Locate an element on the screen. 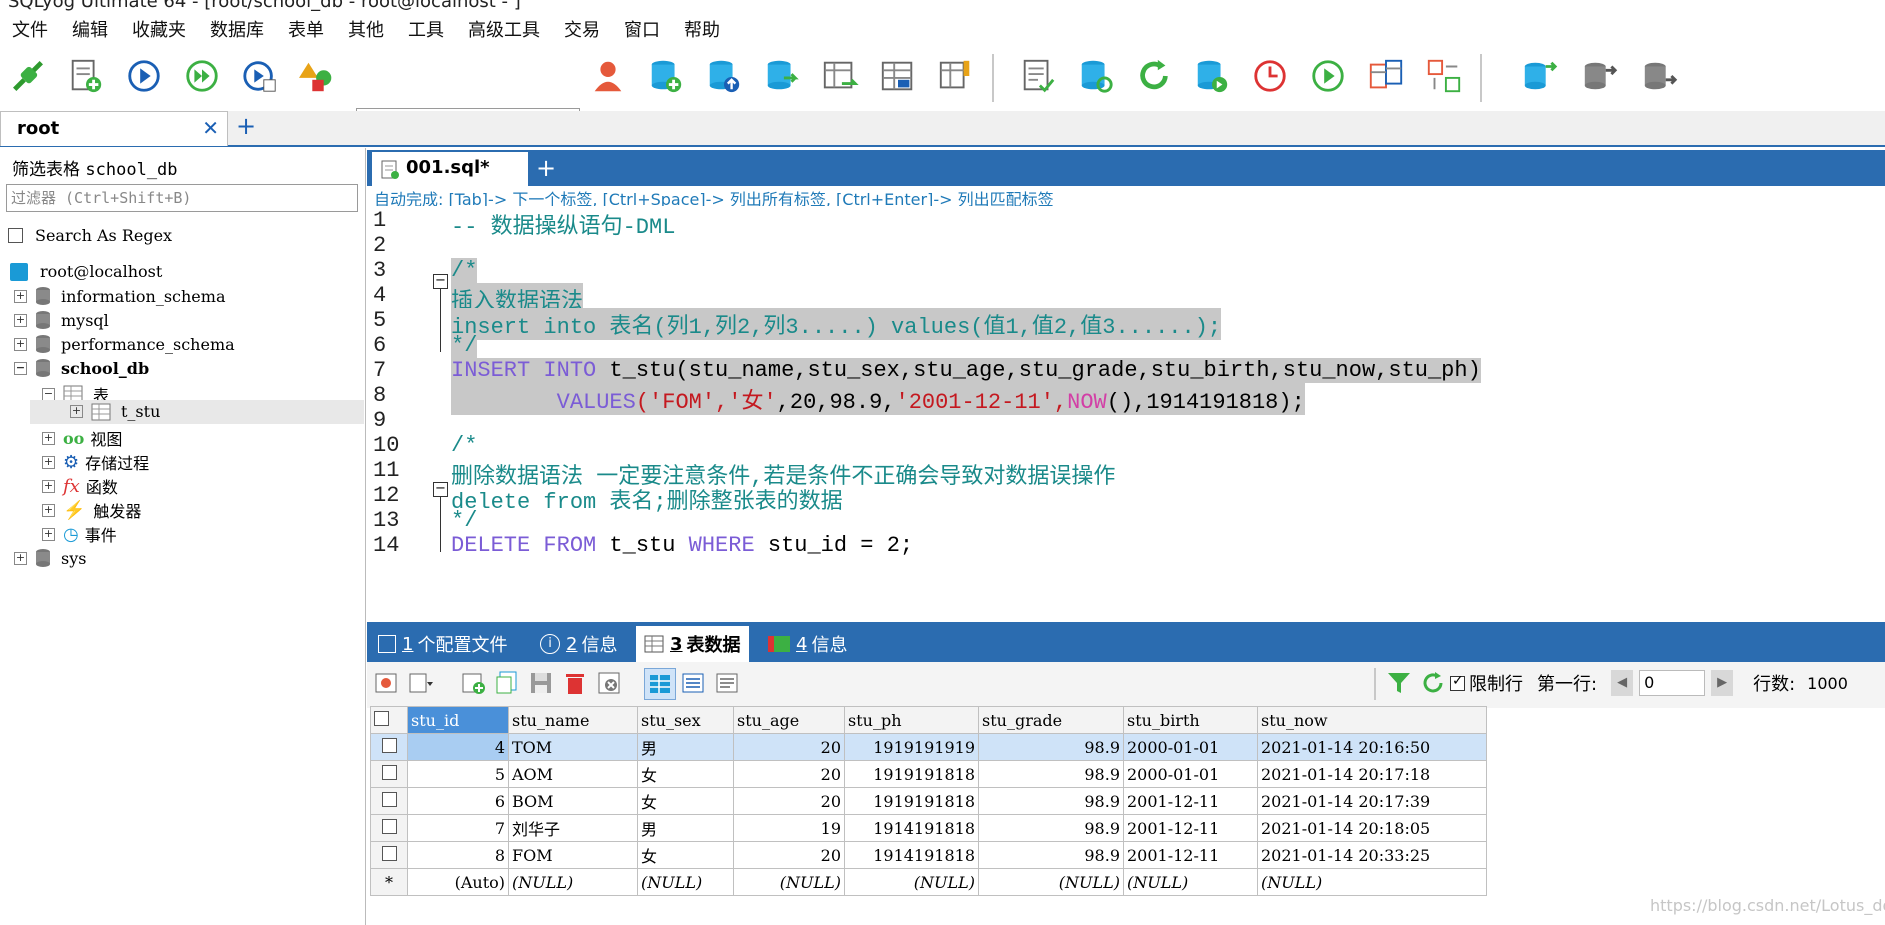 This screenshot has height=925, width=1885. data-compare-icon is located at coordinates (1386, 76).